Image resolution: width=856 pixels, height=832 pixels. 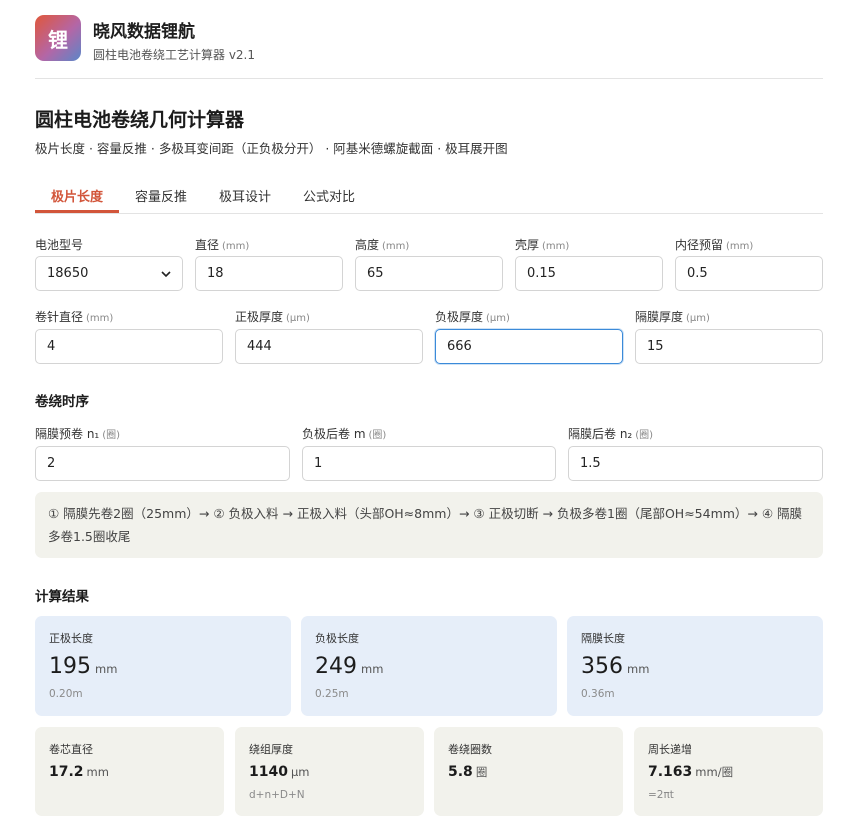 What do you see at coordinates (661, 795) in the screenshot?
I see `result-sub: =2πt` at bounding box center [661, 795].